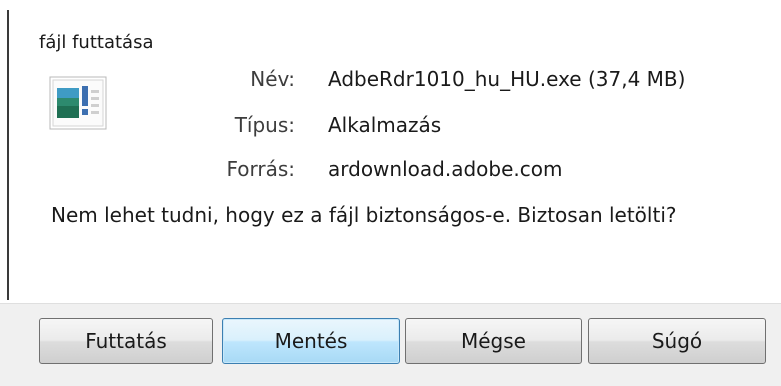  What do you see at coordinates (96, 42) in the screenshot?
I see `dialog-title: fájl futtatása` at bounding box center [96, 42].